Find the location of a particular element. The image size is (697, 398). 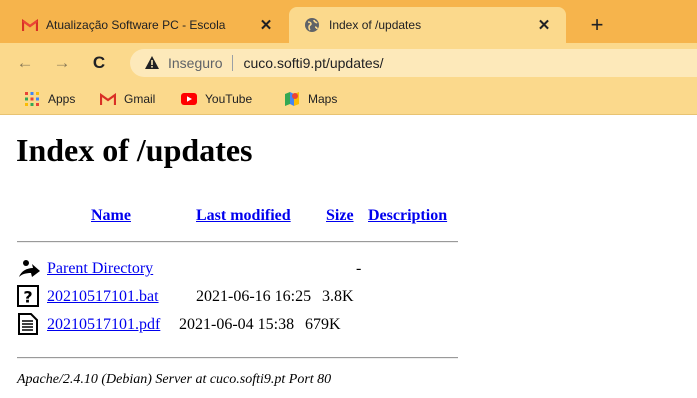

header-divider is located at coordinates (237, 242).